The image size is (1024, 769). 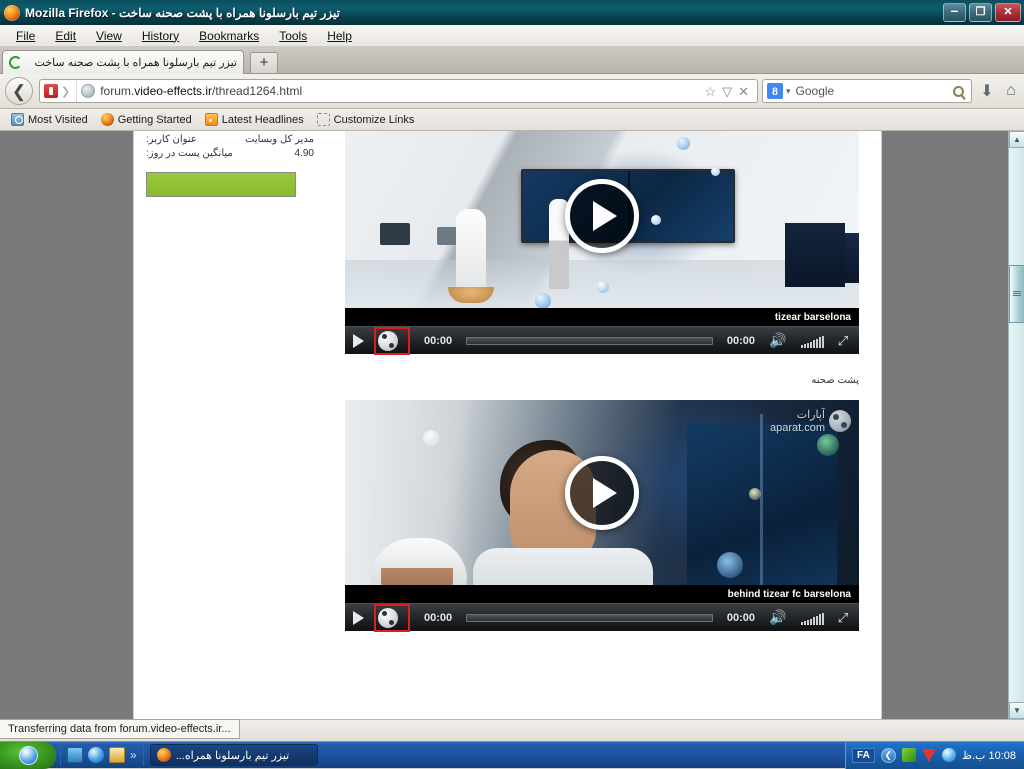 What do you see at coordinates (778, 340) in the screenshot?
I see `volume-icon-1: 🔊` at bounding box center [778, 340].